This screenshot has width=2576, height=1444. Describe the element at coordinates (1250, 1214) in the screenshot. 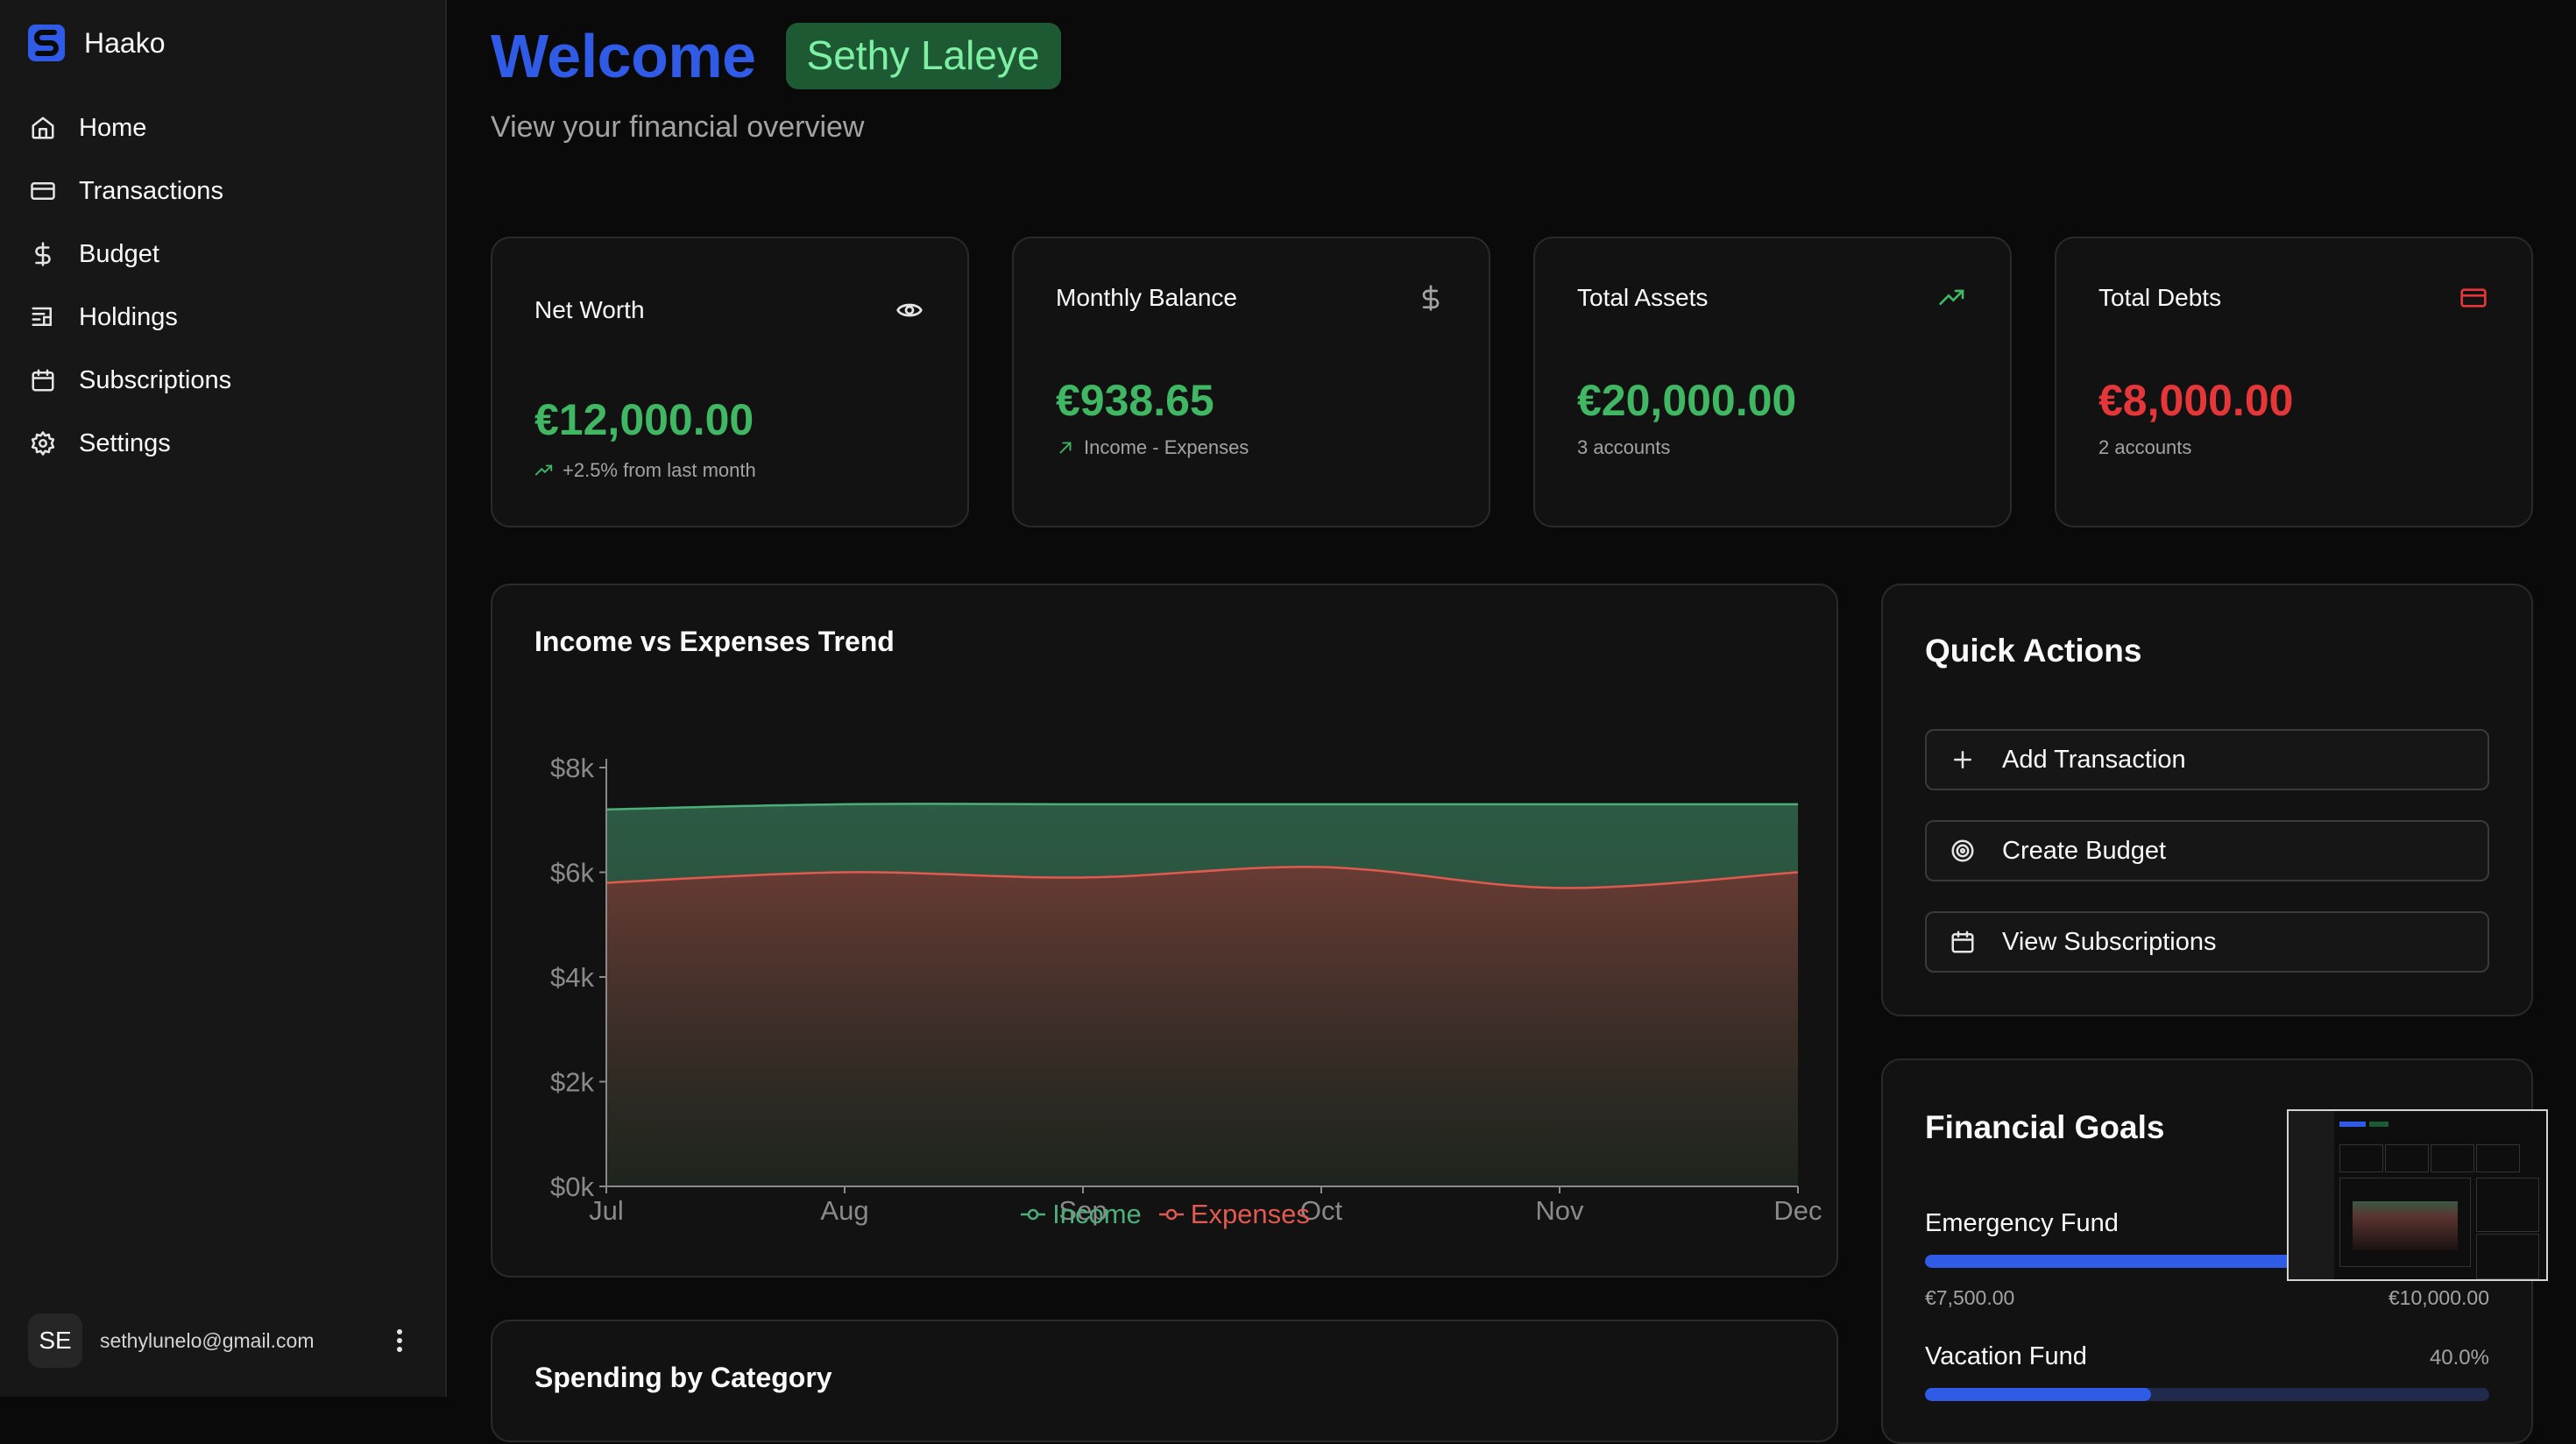

I see `legend-label: Expenses` at that location.